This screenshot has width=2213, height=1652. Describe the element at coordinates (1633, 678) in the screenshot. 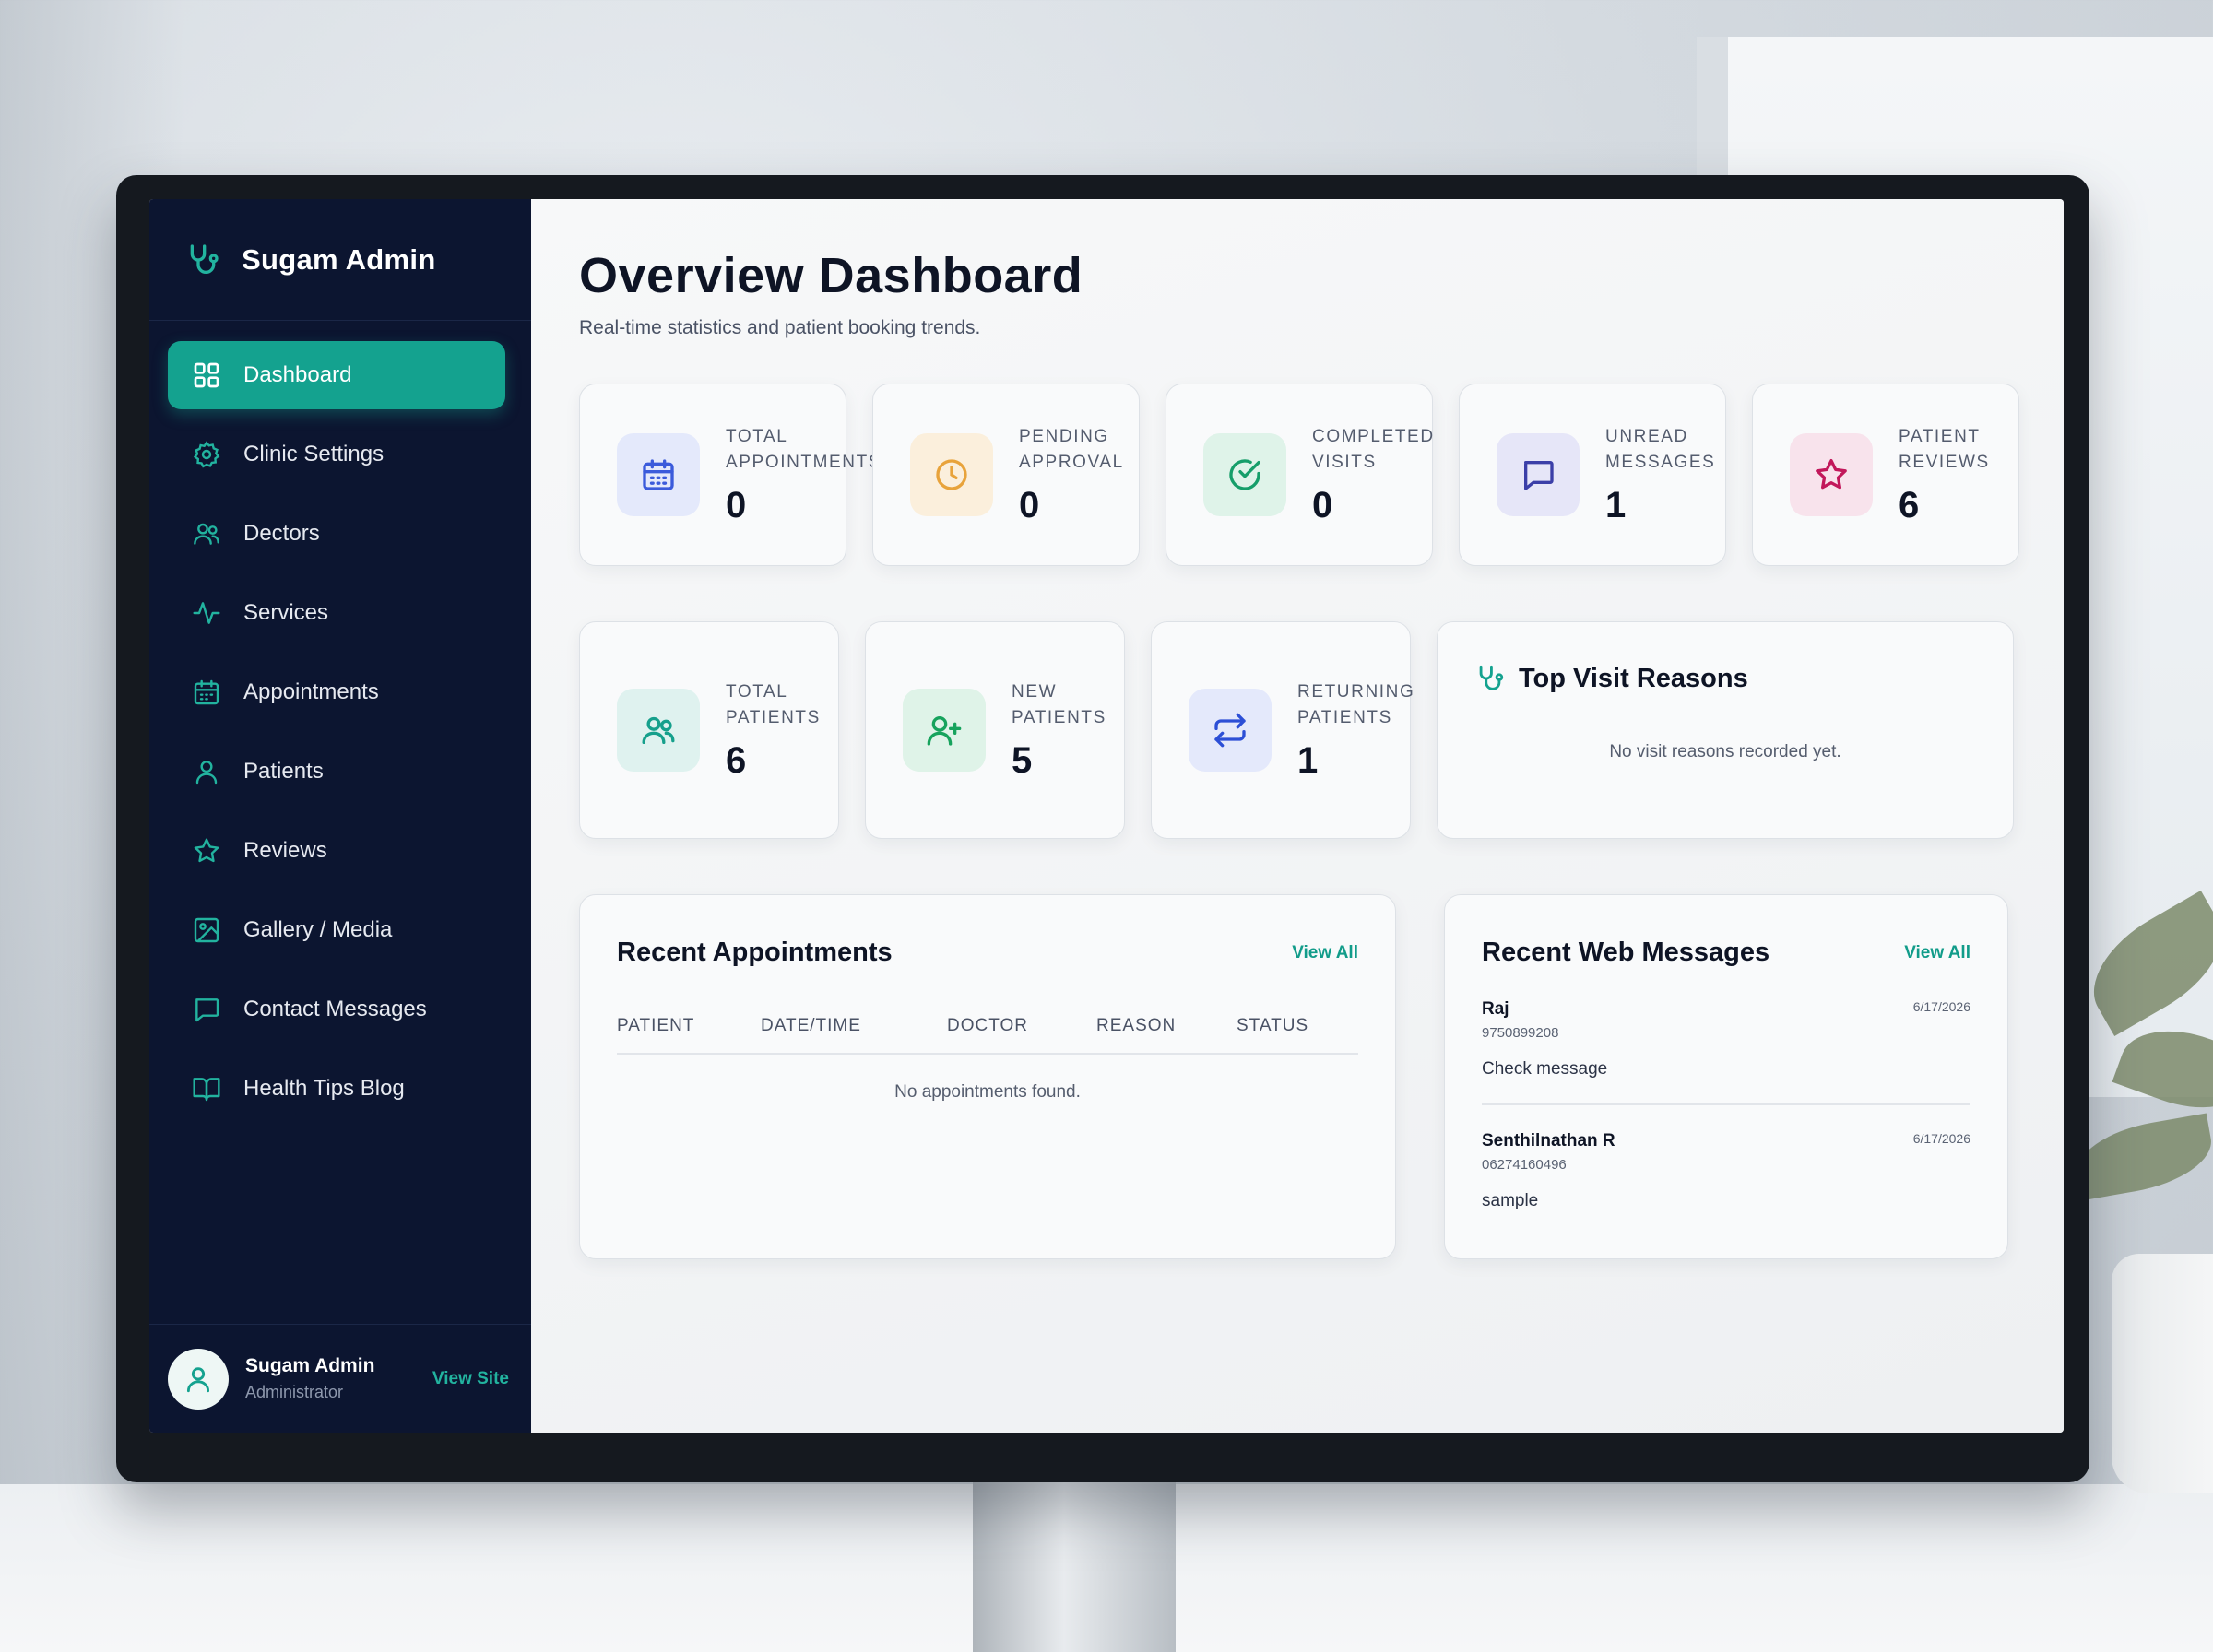

I see `card-title: Top Visit Reasons` at that location.